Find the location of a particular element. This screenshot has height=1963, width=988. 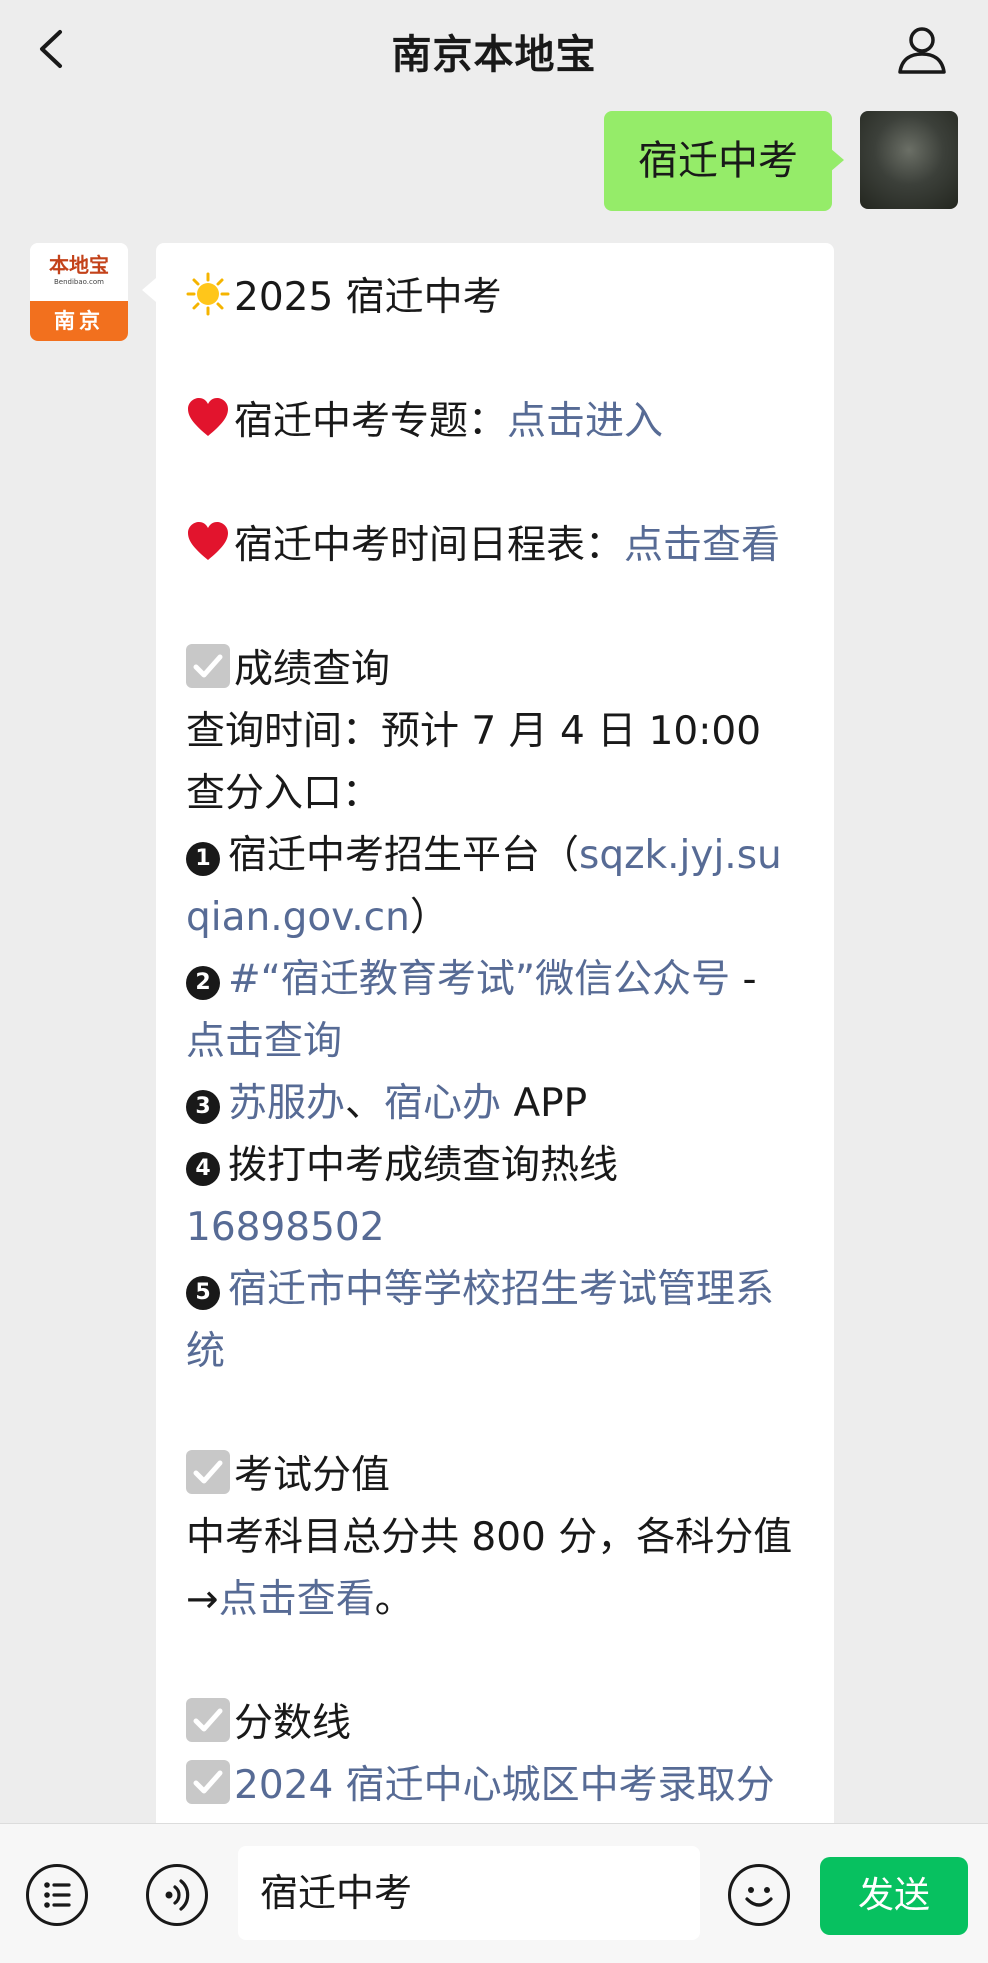

number-5-icon: 5 is located at coordinates (203, 1293).